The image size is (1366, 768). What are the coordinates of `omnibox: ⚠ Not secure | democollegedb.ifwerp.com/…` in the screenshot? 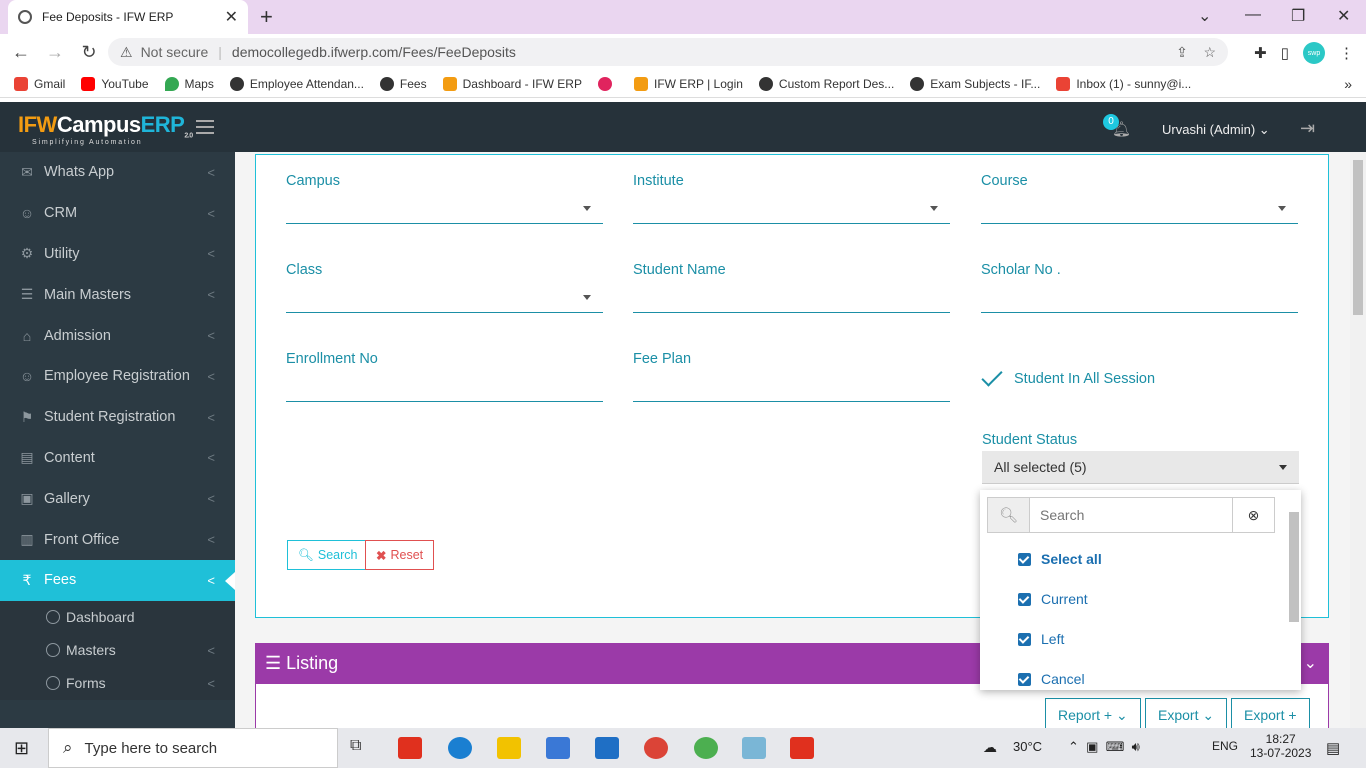 It's located at (668, 52).